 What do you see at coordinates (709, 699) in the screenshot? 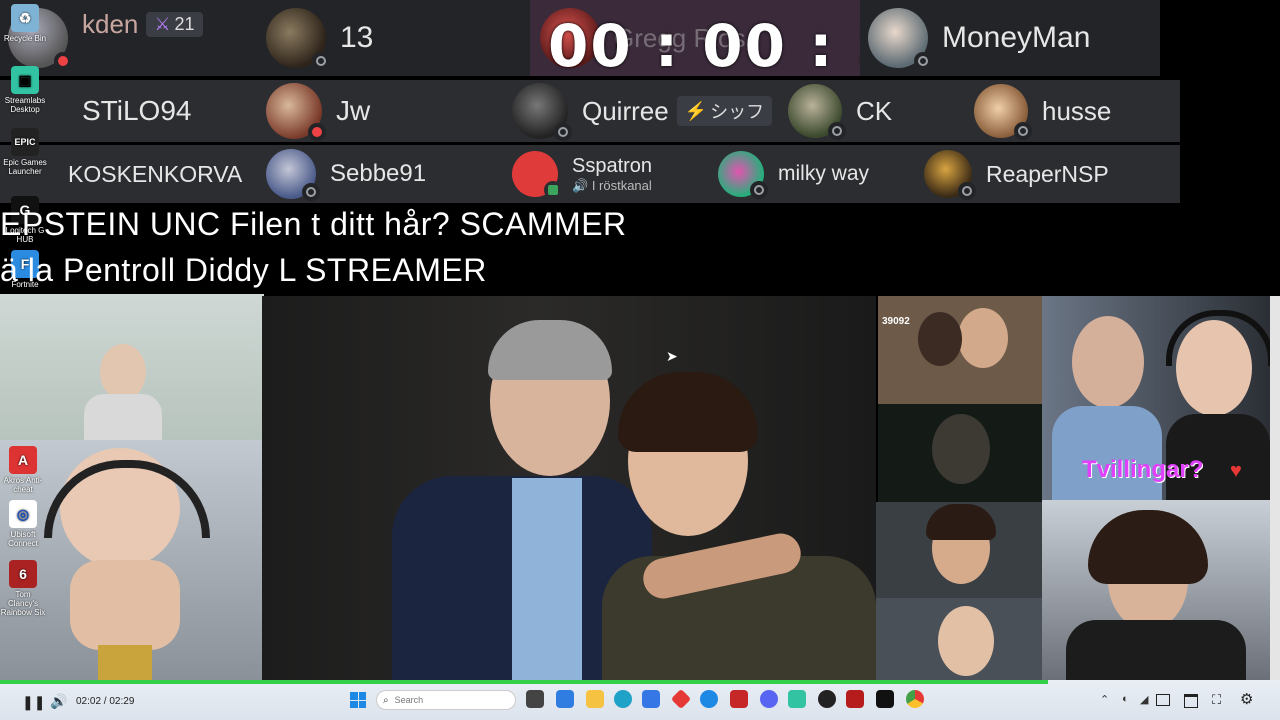
I see `help-icon` at bounding box center [709, 699].